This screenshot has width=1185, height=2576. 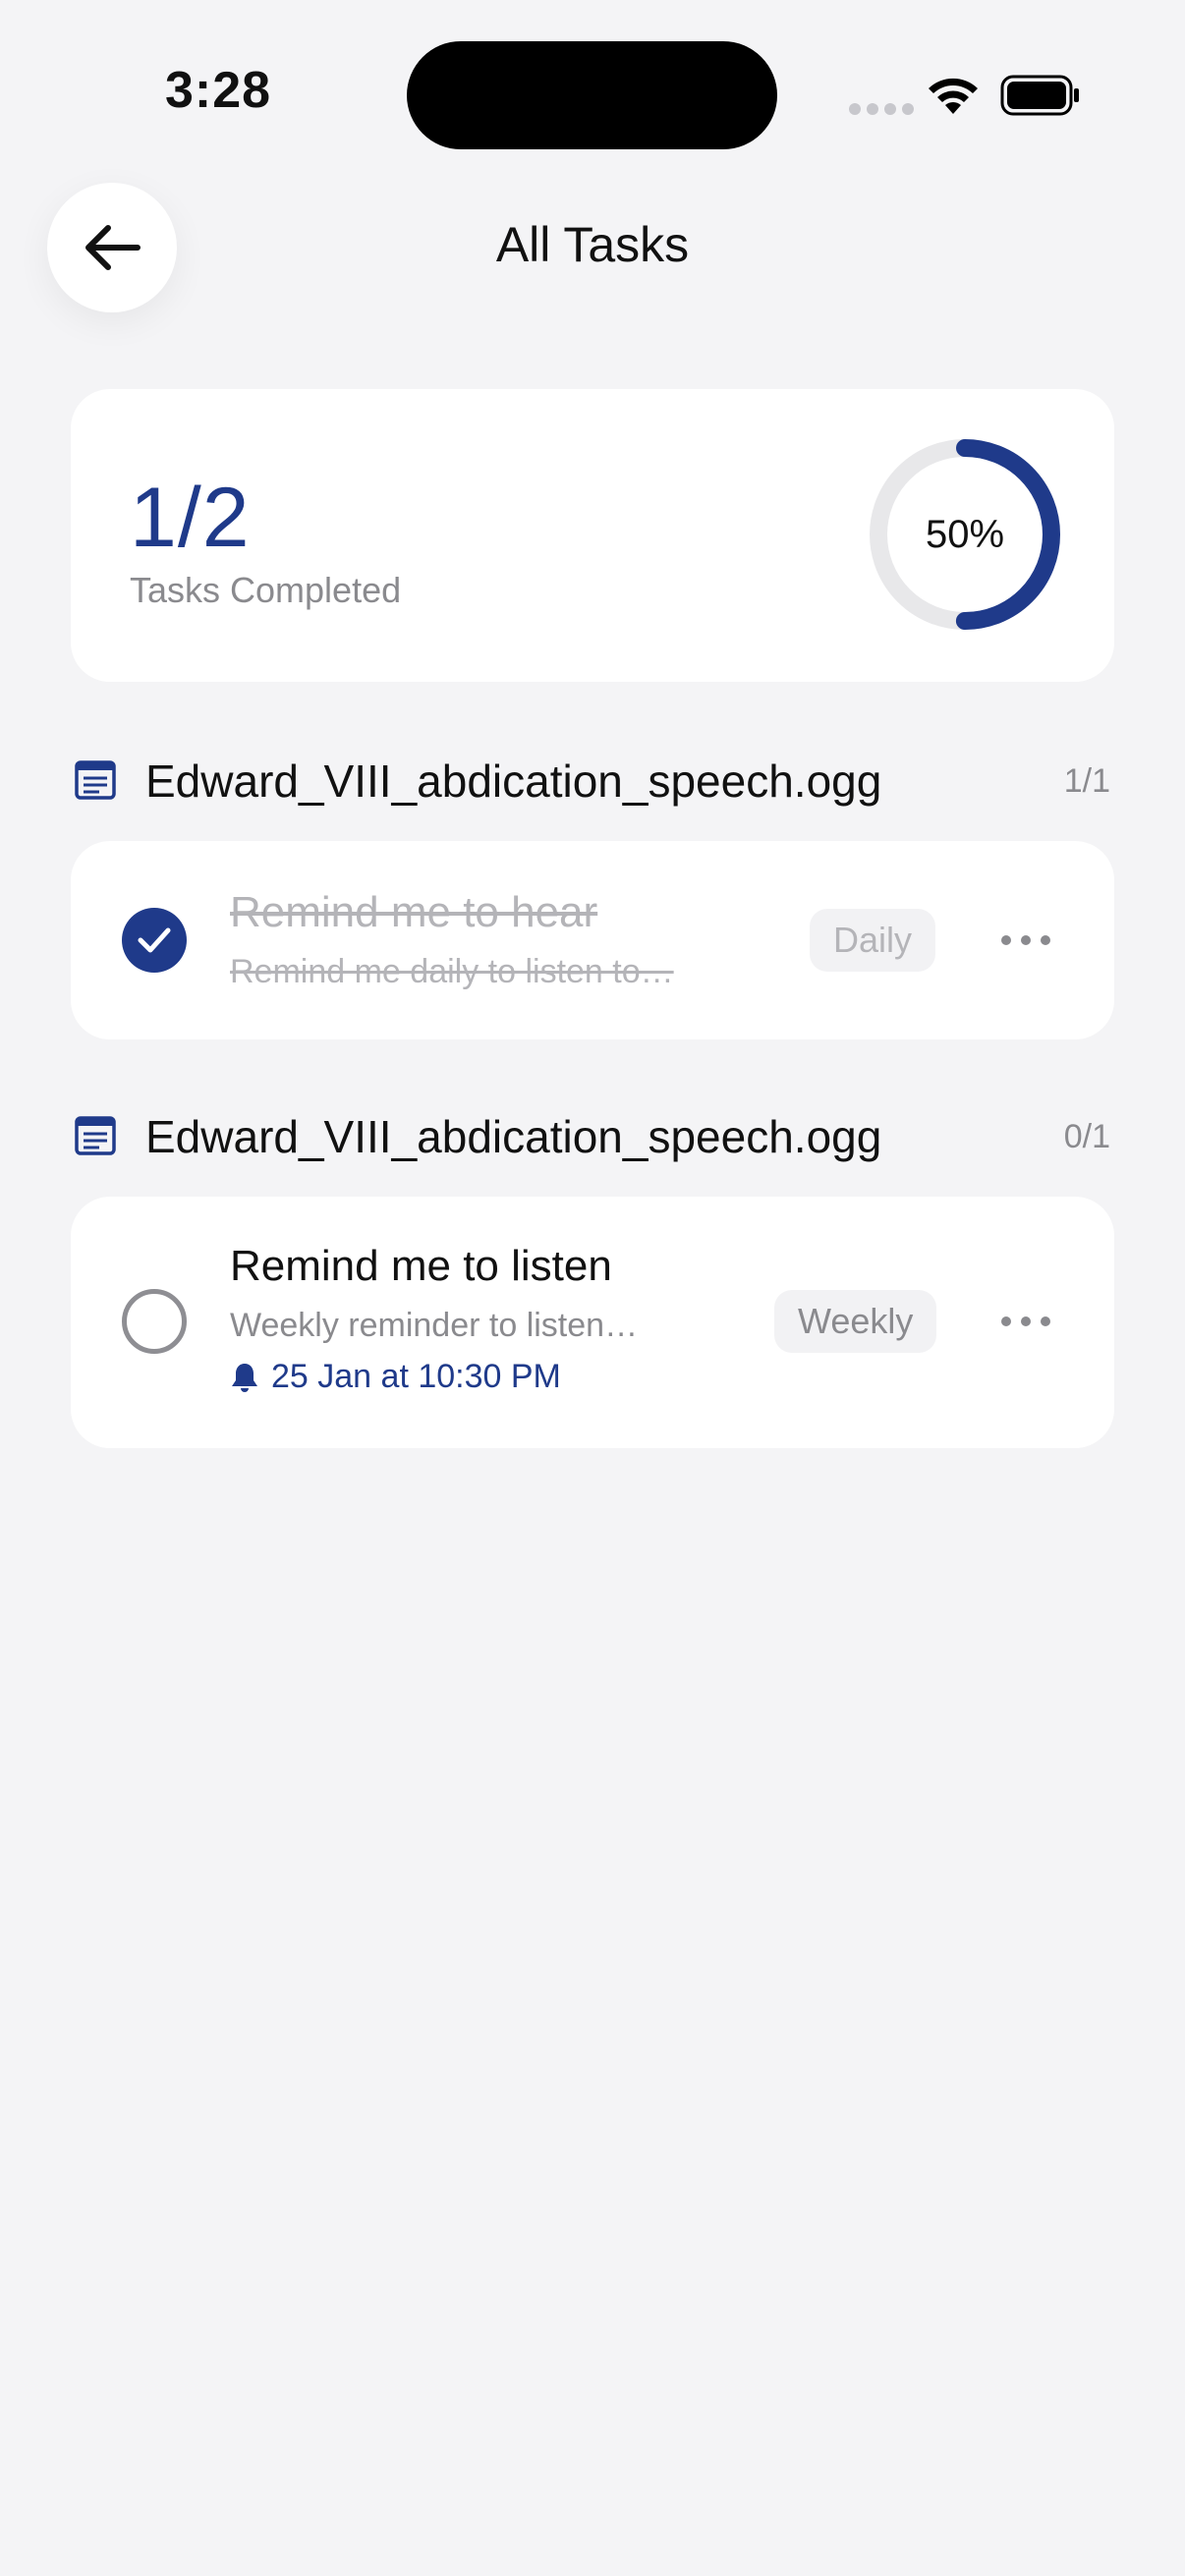 I want to click on task-title: Remind me to hear, so click(x=414, y=912).